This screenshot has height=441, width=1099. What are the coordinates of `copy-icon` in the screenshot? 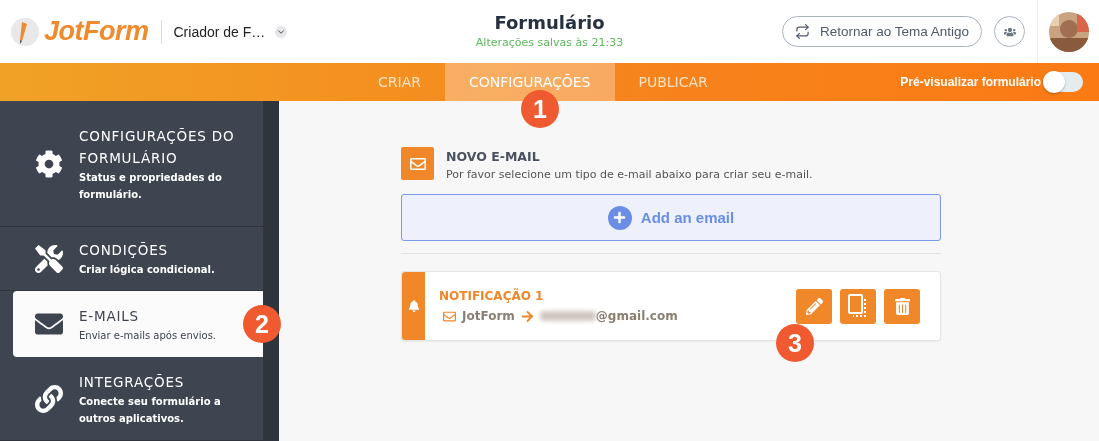 It's located at (858, 306).